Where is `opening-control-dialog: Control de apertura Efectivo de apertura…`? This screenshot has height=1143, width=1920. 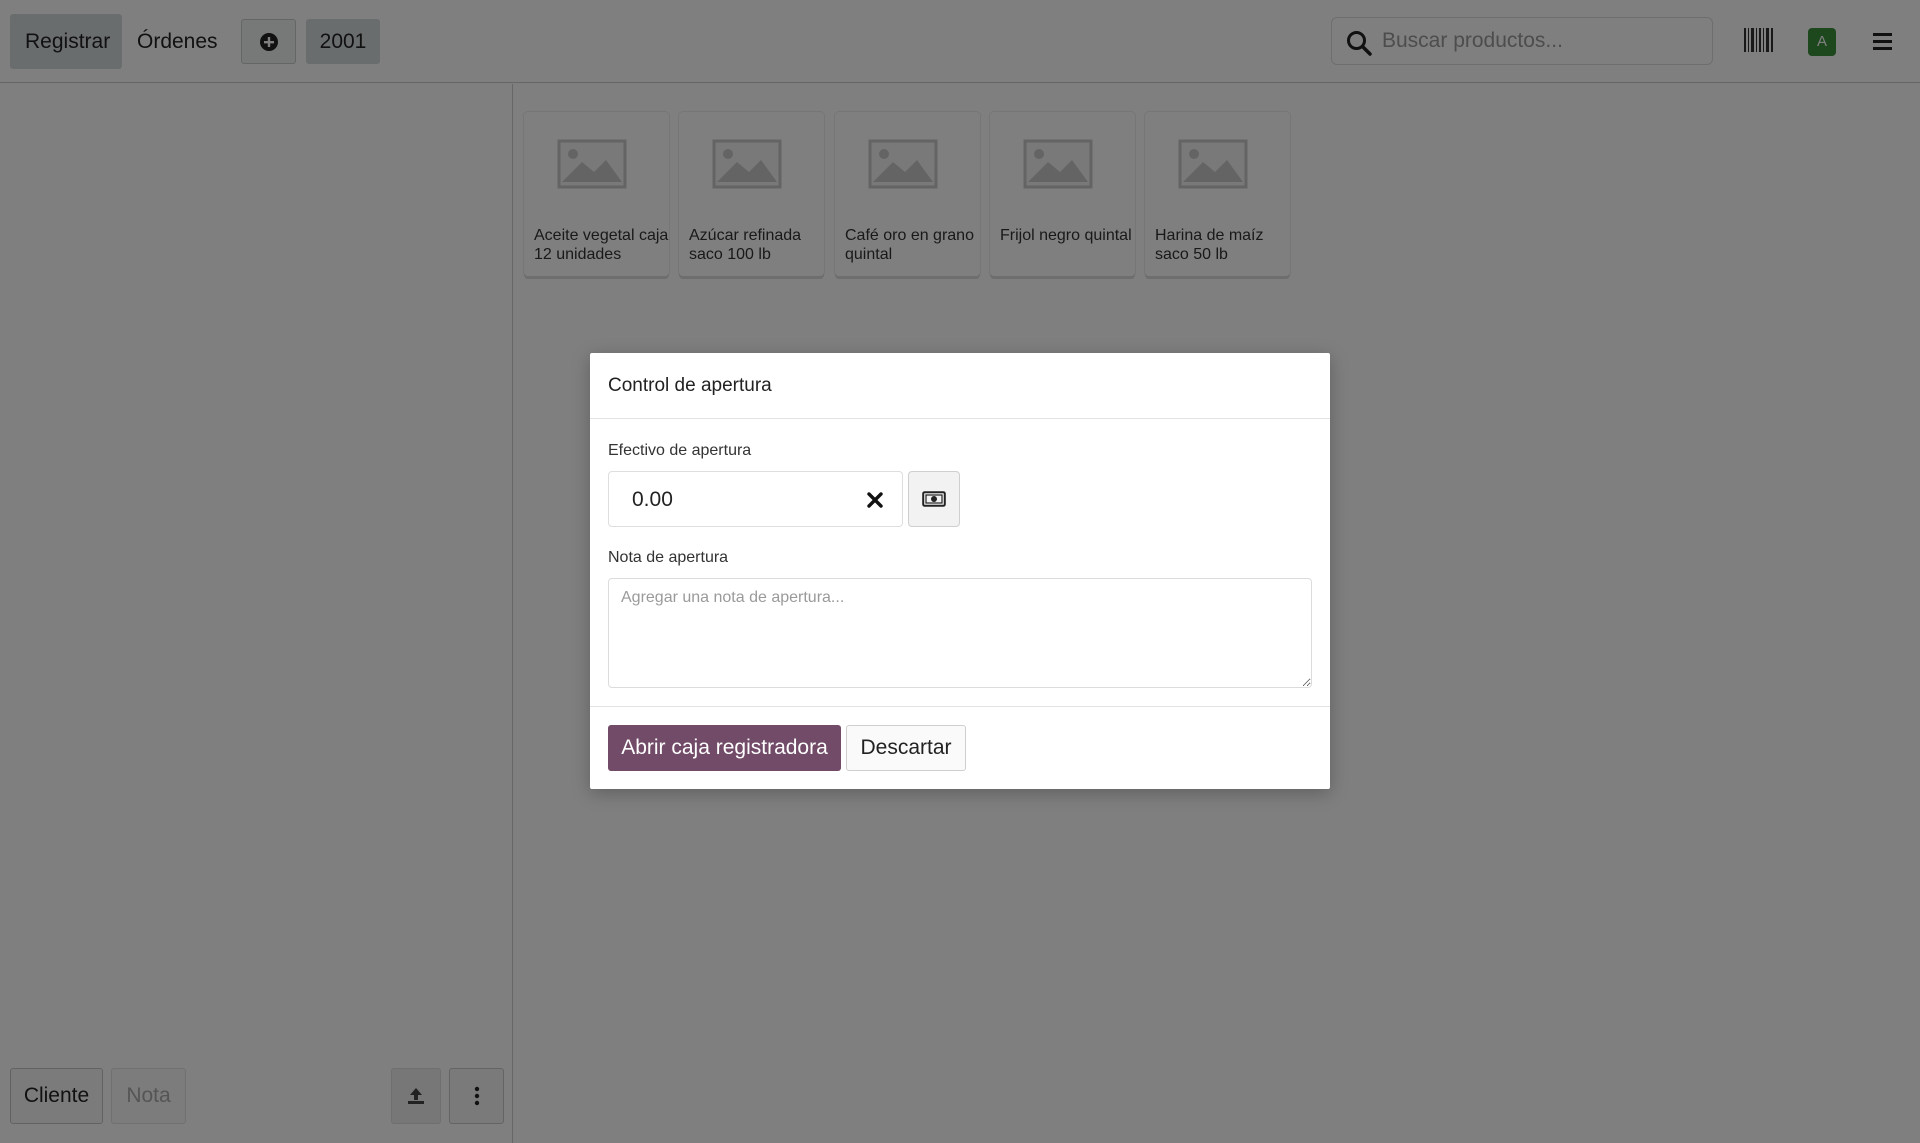 opening-control-dialog: Control de apertura Efectivo de apertura… is located at coordinates (960, 571).